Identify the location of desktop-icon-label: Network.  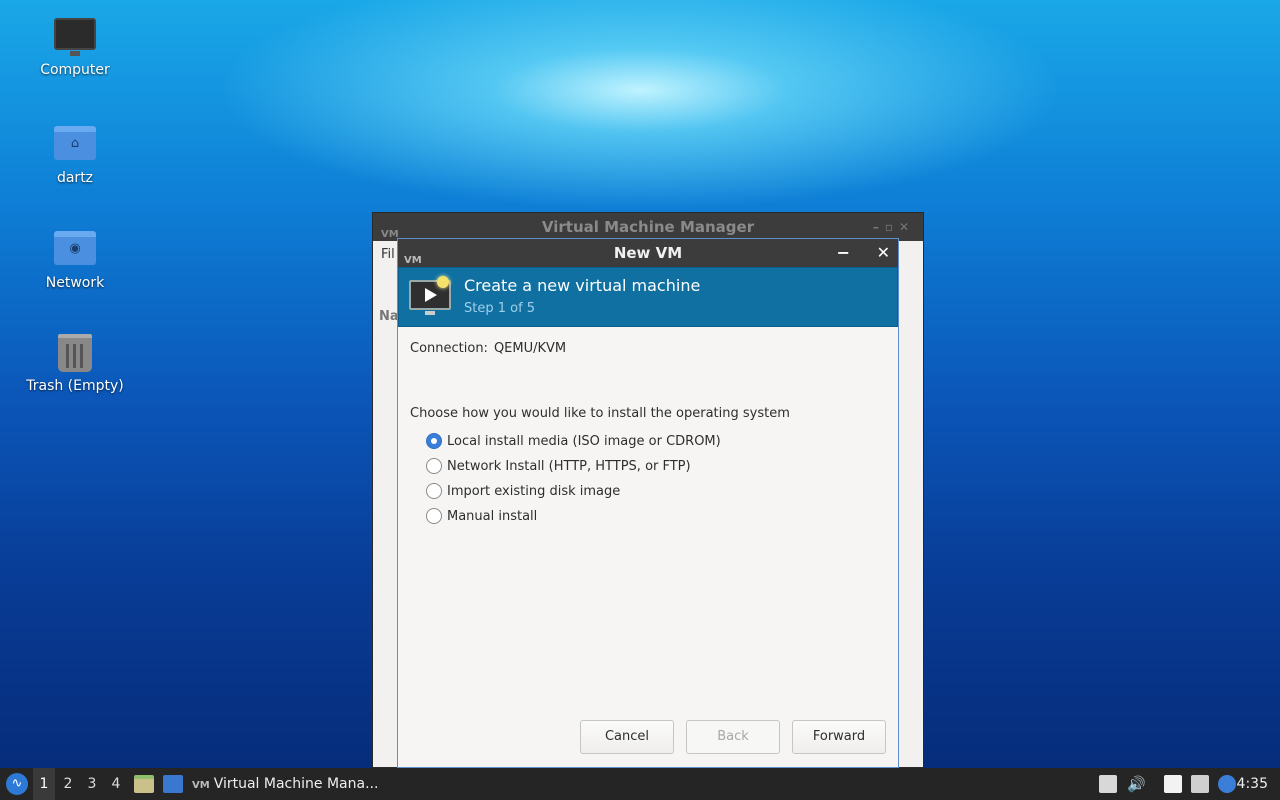
(75, 283).